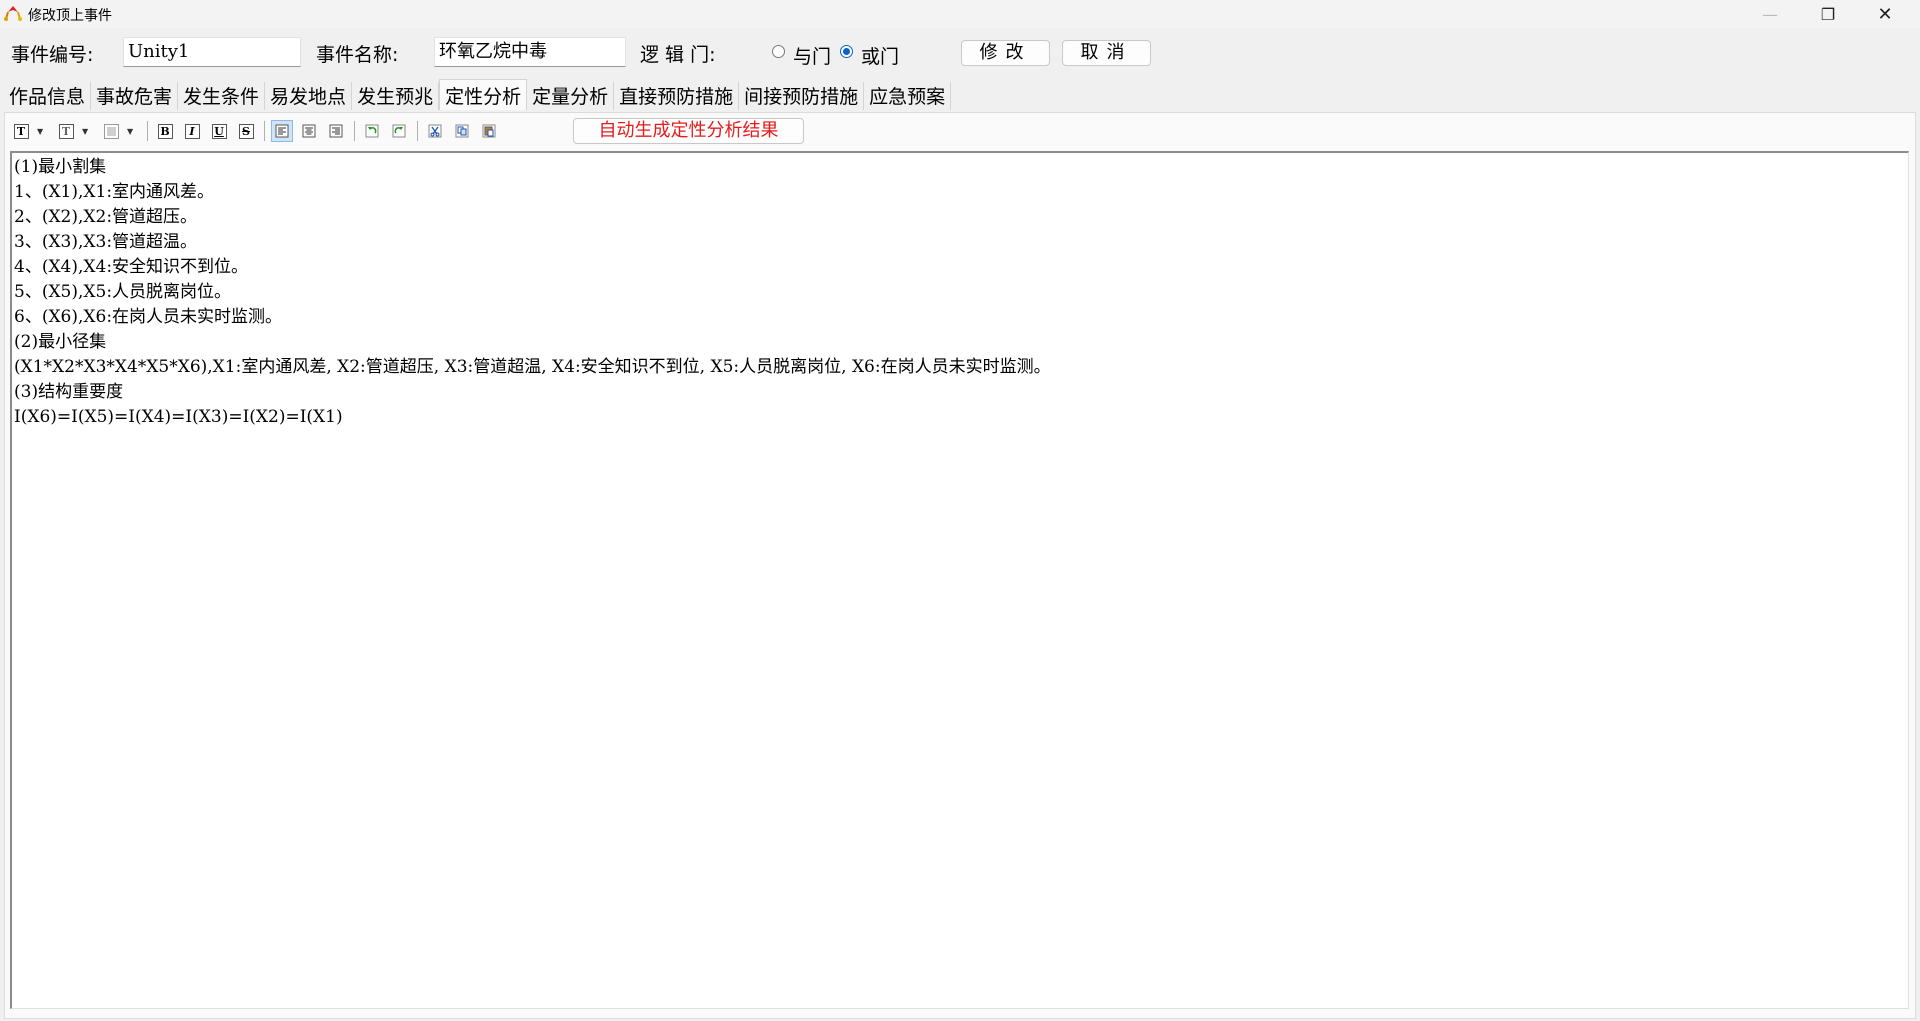 This screenshot has width=1920, height=1021. What do you see at coordinates (66, 131) in the screenshot?
I see `font-size-icon: T` at bounding box center [66, 131].